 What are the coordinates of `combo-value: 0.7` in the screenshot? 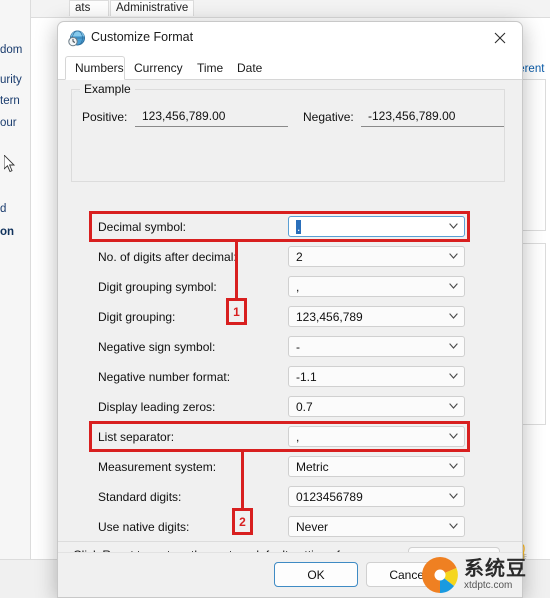 It's located at (304, 407).